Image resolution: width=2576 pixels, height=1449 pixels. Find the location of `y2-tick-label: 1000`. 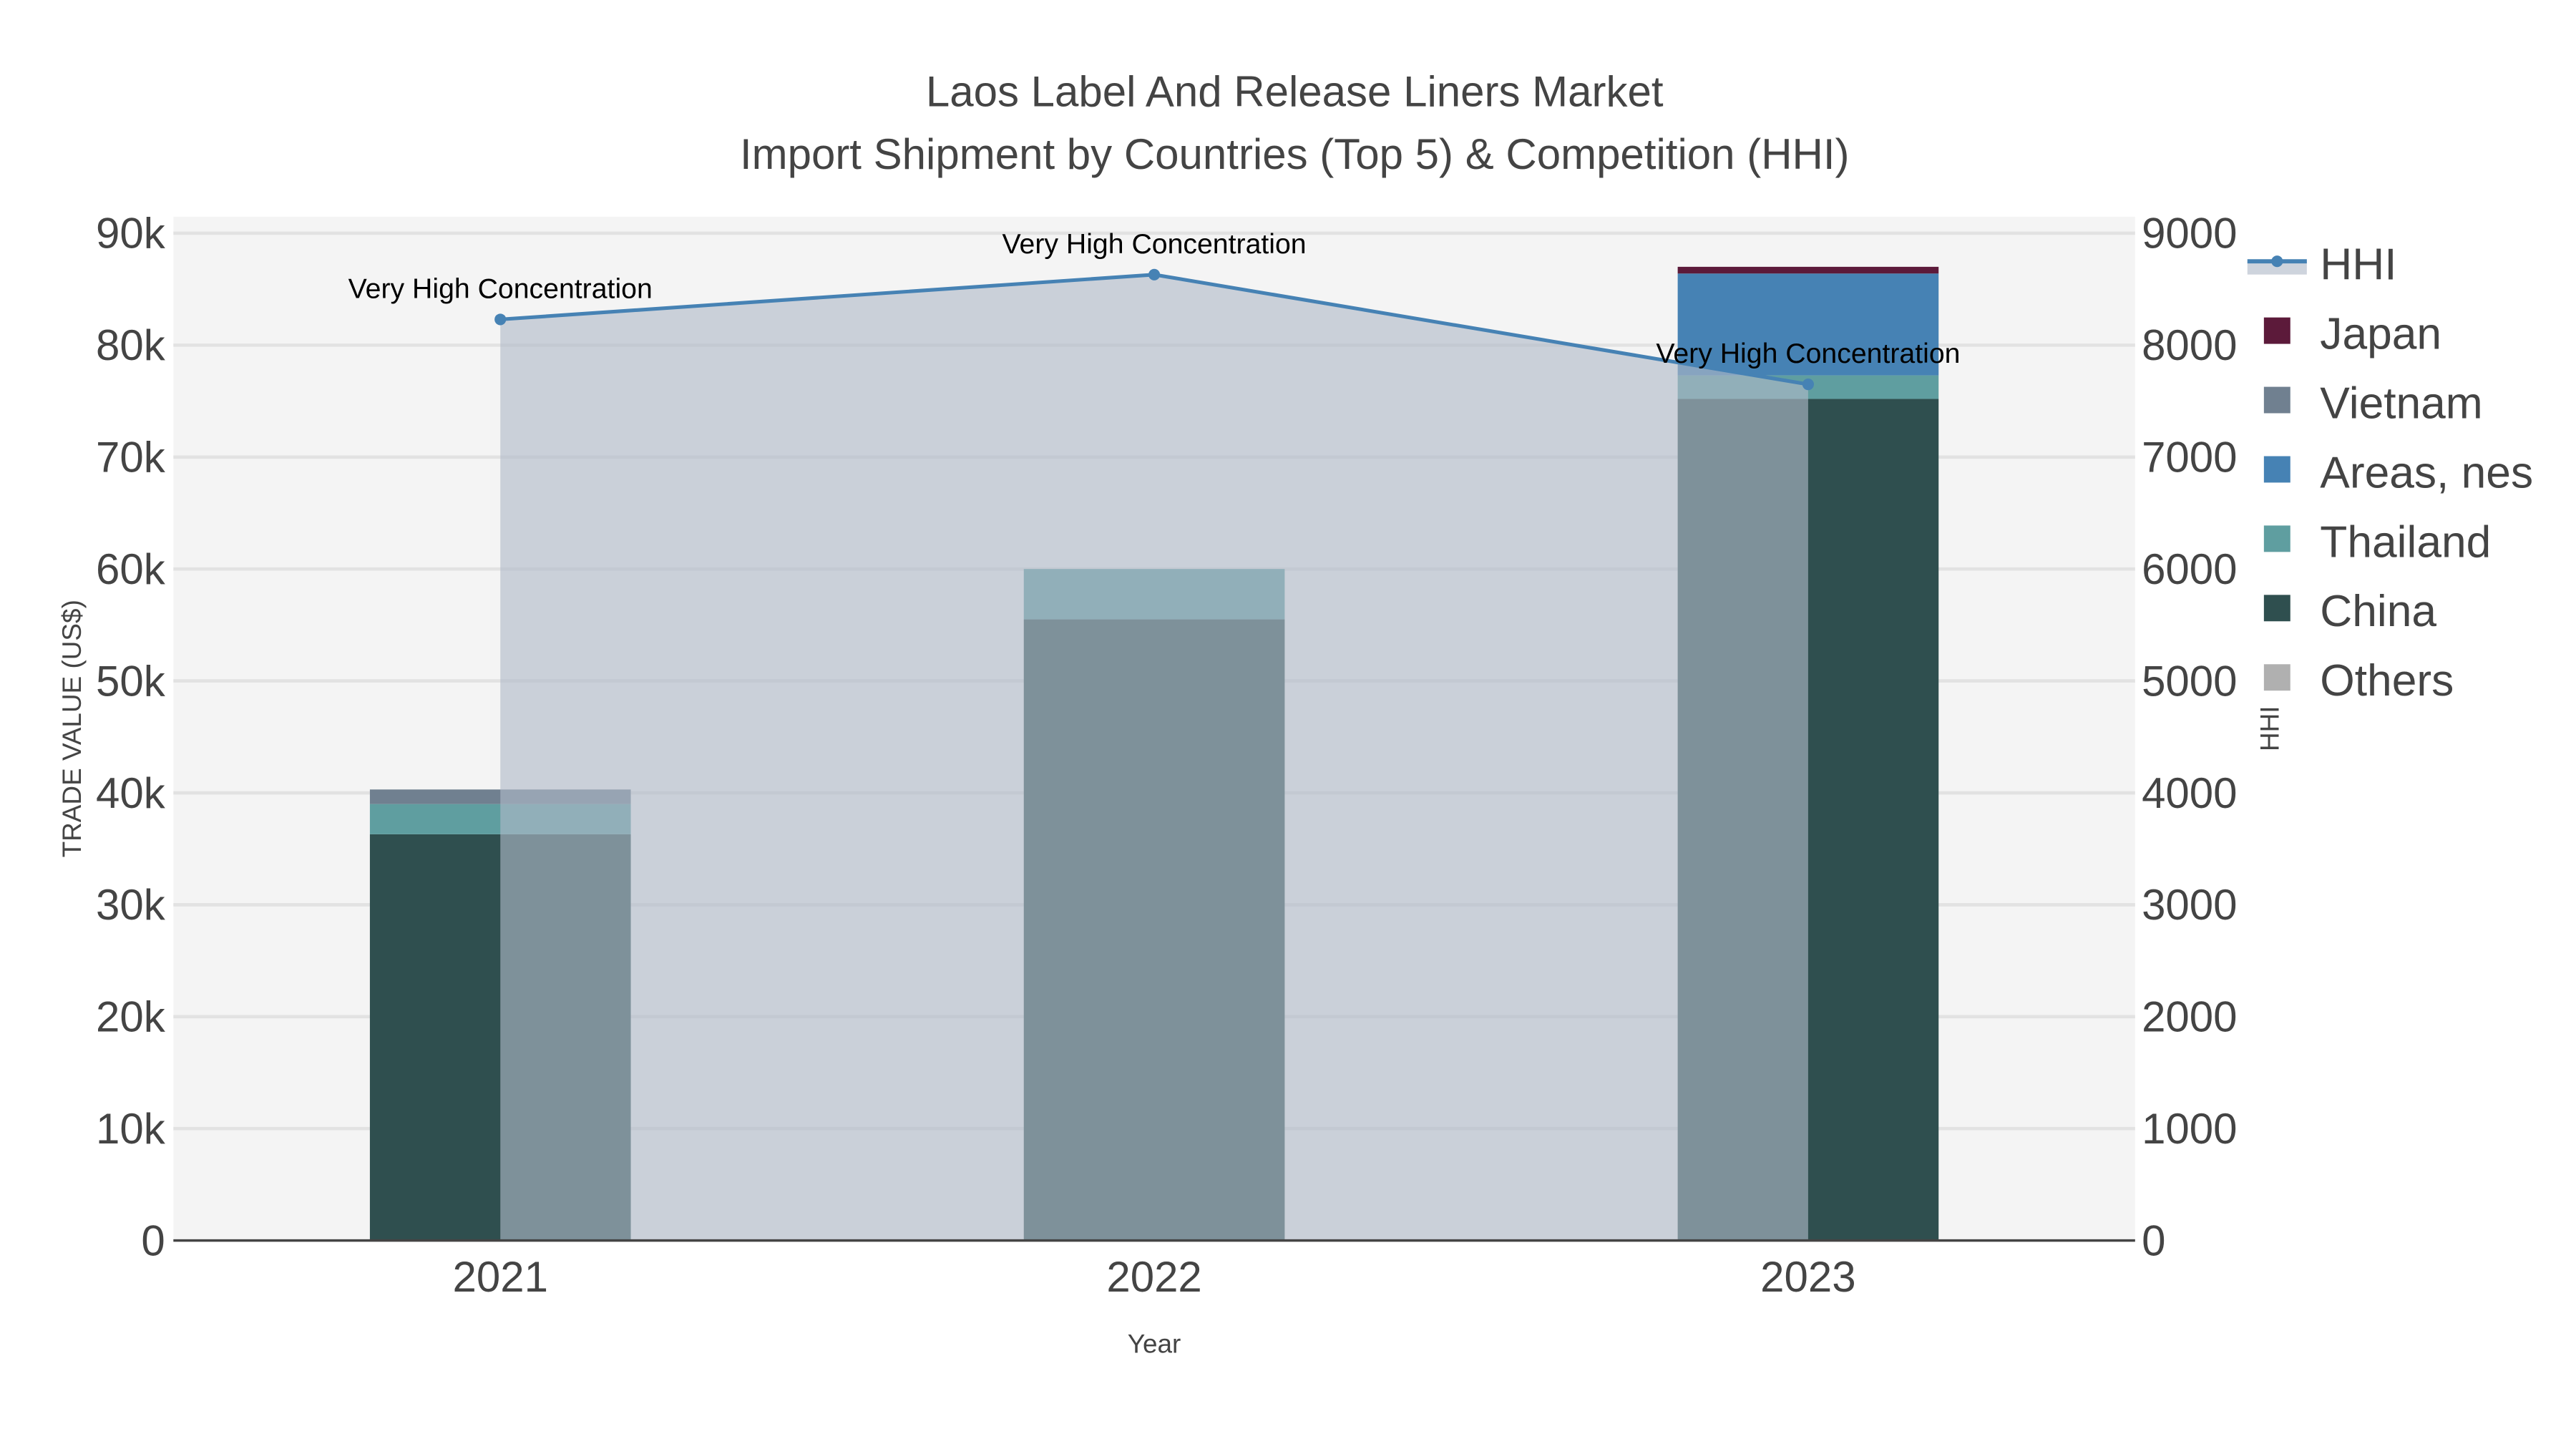

y2-tick-label: 1000 is located at coordinates (2189, 1129).